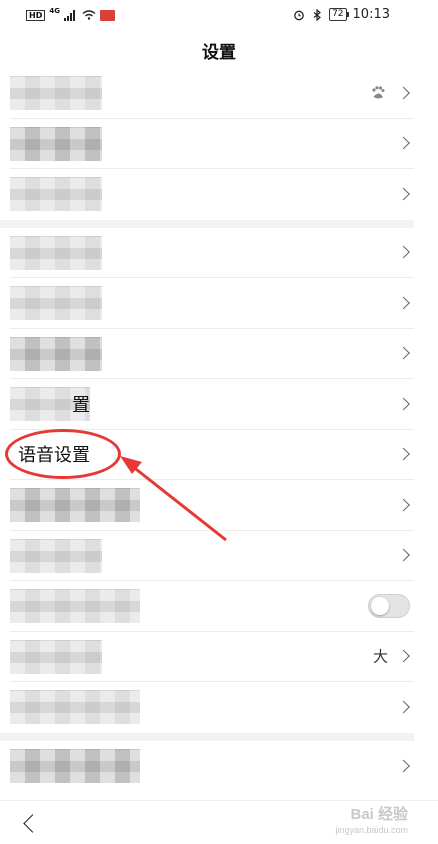  Describe the element at coordinates (371, 830) in the screenshot. I see `watermark-url: jingyan.baidu.com` at that location.